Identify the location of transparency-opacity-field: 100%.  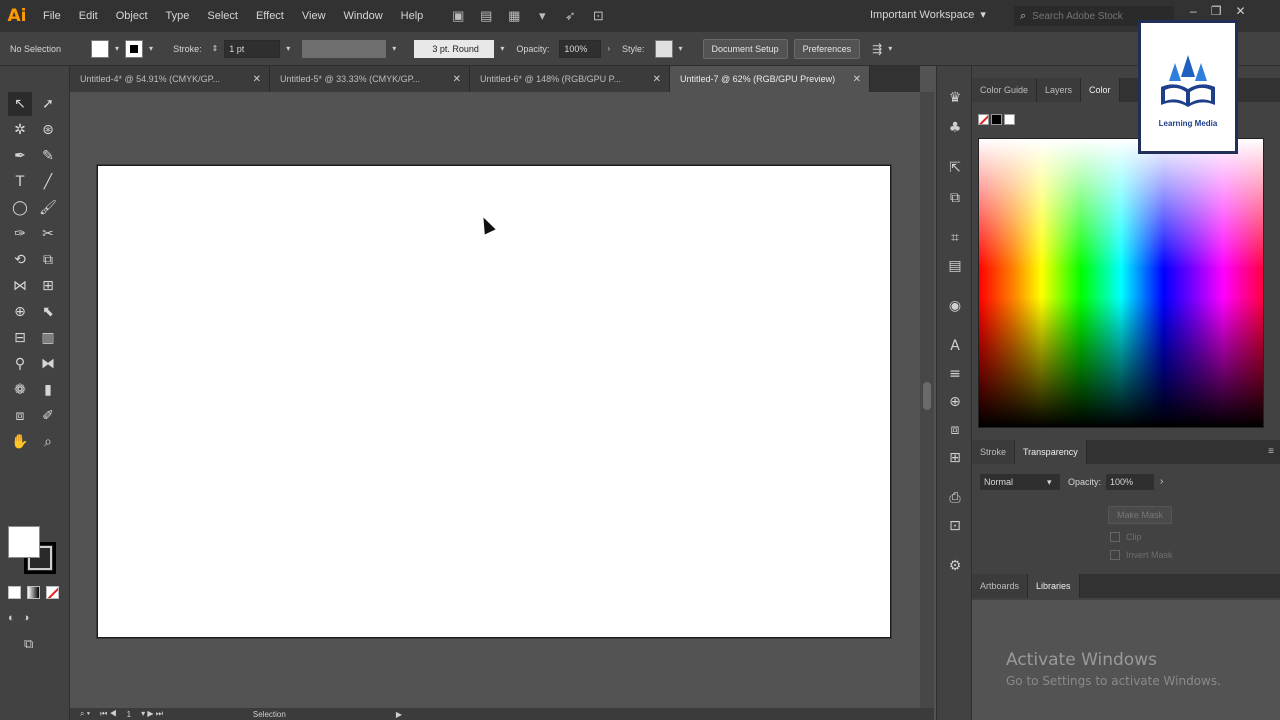
(1130, 482).